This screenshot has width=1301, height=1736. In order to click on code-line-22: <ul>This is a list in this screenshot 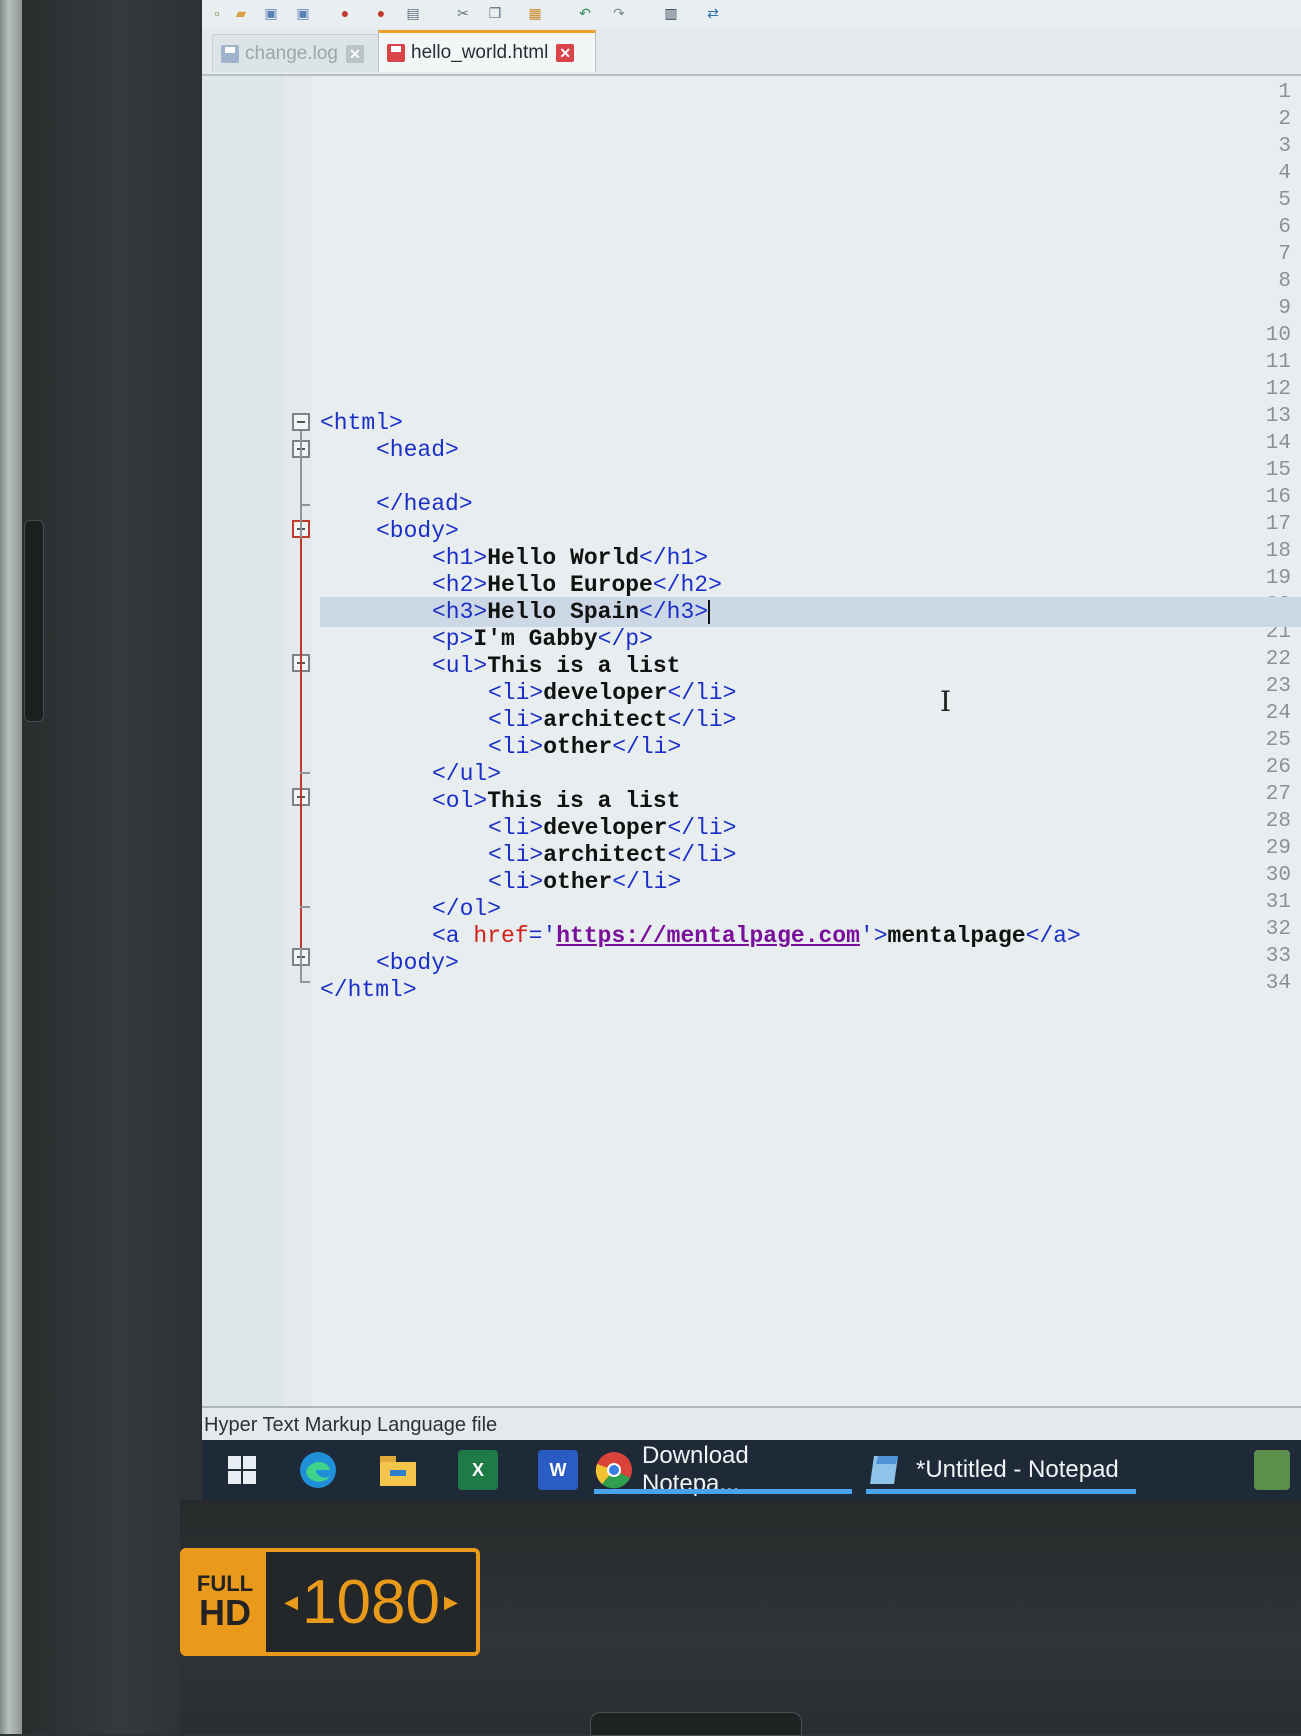, I will do `click(810, 666)`.